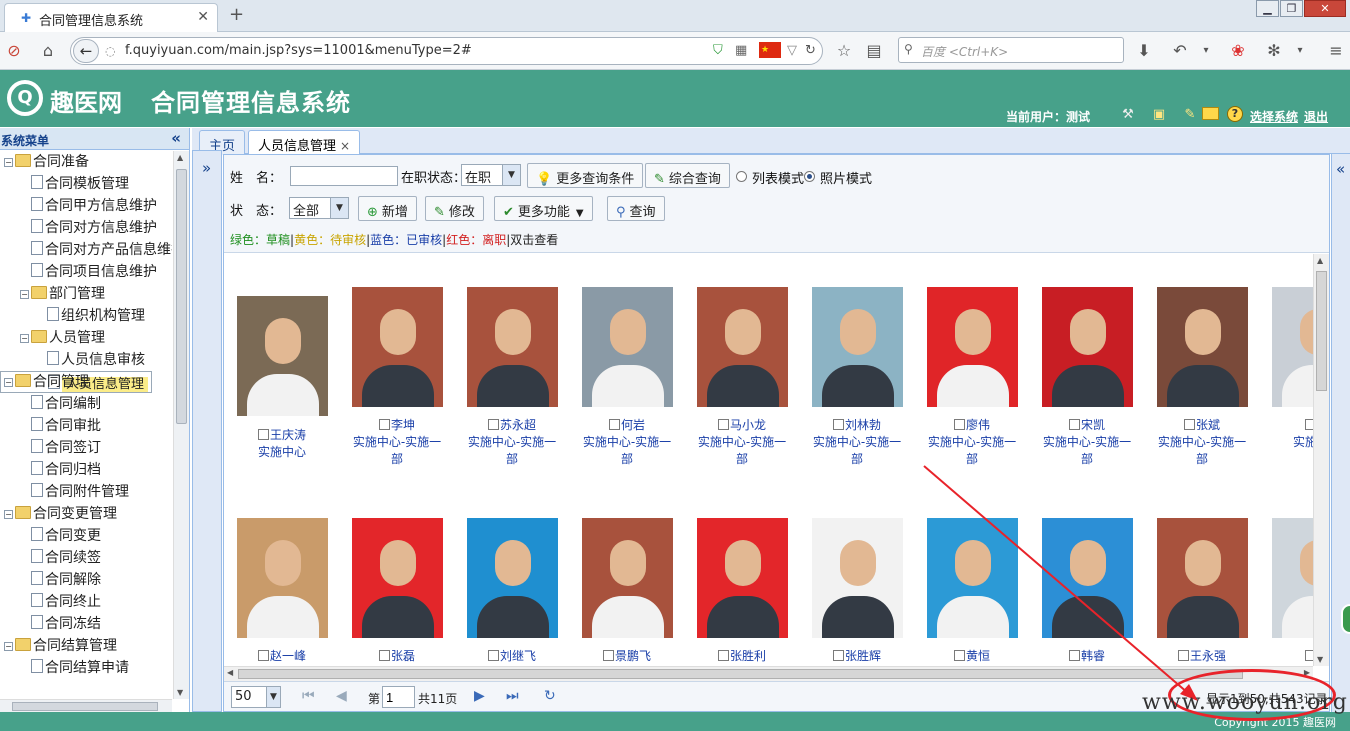 The height and width of the screenshot is (731, 1350). Describe the element at coordinates (1180, 51) in the screenshot. I see `undo-icon: ↶` at that location.